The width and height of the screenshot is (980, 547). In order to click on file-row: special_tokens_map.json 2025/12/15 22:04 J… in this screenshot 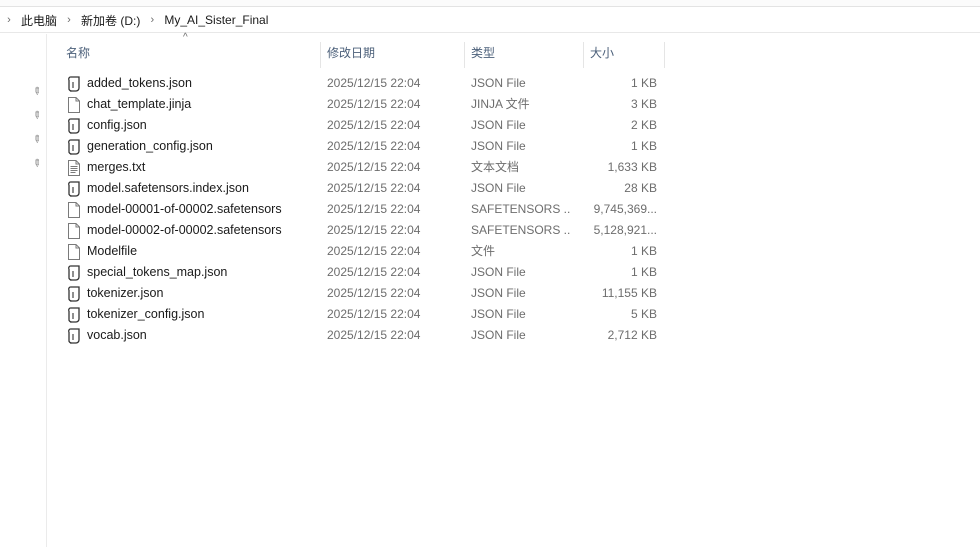, I will do `click(357, 272)`.